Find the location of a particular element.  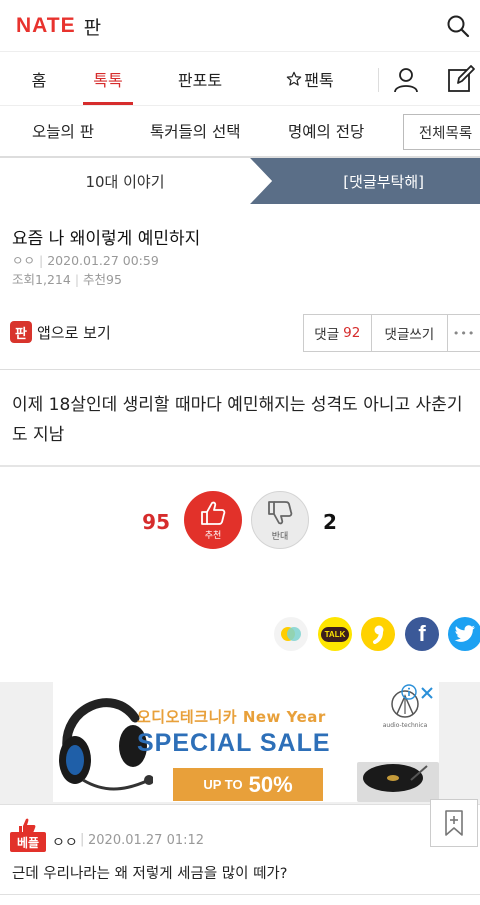

band-icon is located at coordinates (378, 634).